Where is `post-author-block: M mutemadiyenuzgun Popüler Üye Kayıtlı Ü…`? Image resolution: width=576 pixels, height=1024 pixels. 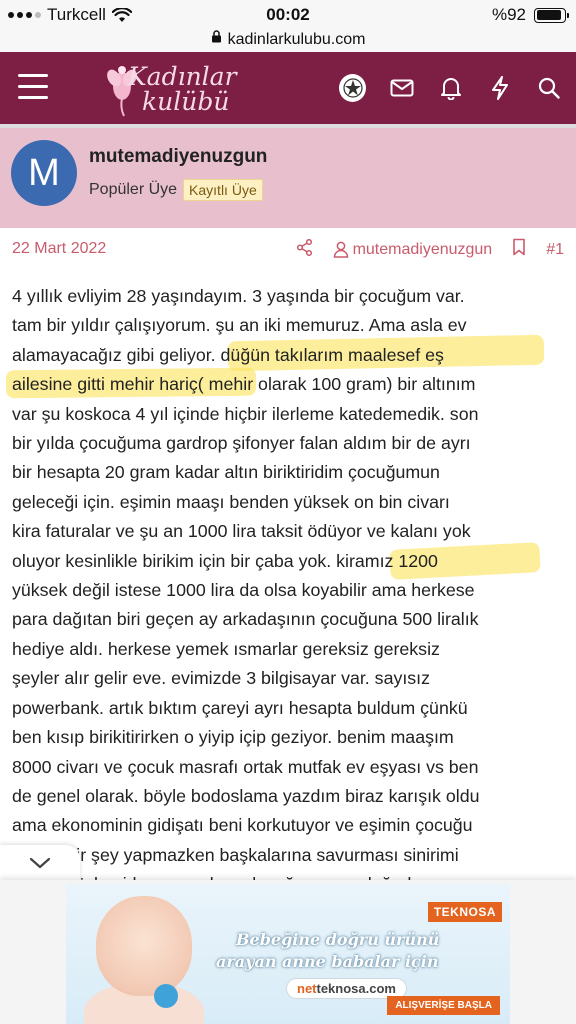 post-author-block: M mutemadiyenuzgun Popüler Üye Kayıtlı Ü… is located at coordinates (288, 176).